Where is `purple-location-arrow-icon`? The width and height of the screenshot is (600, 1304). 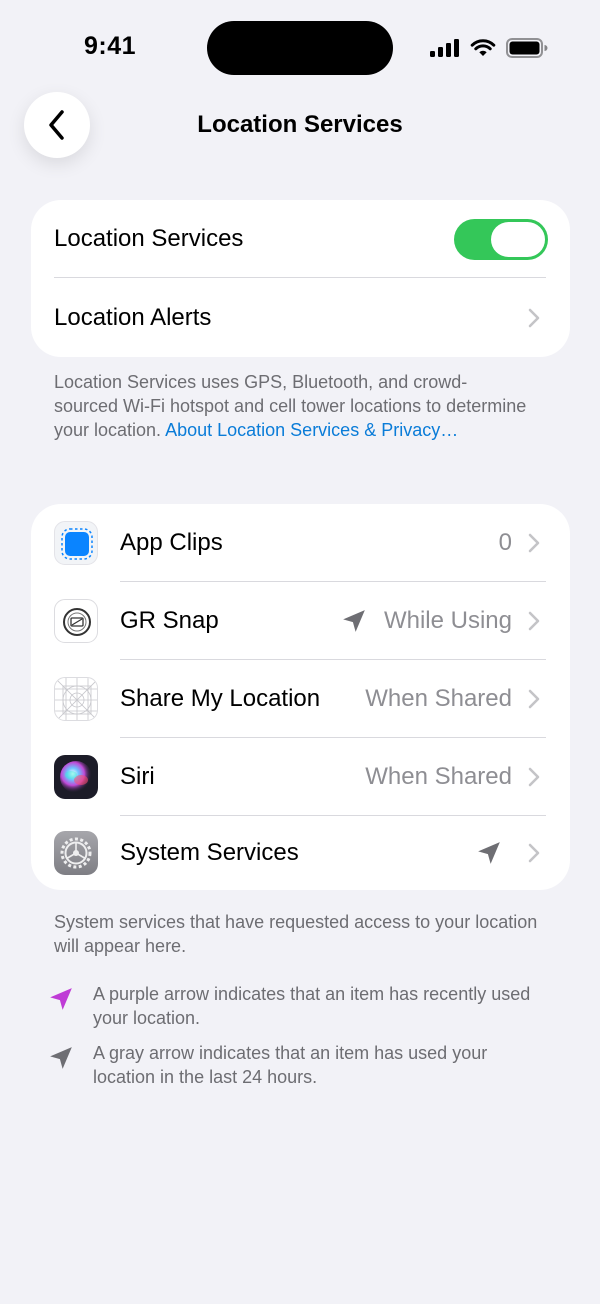 purple-location-arrow-icon is located at coordinates (61, 999).